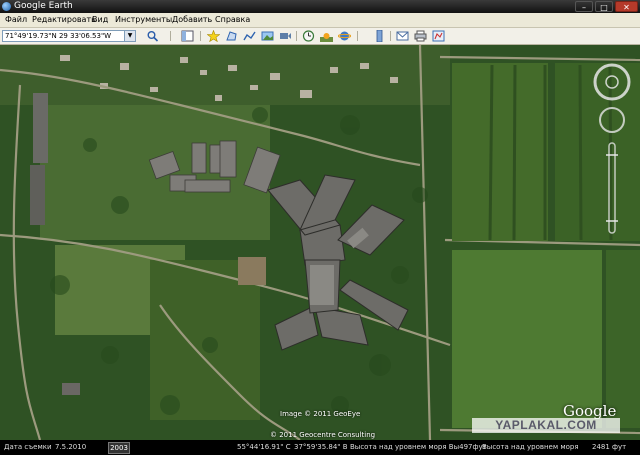  What do you see at coordinates (326, 36) in the screenshot?
I see `sun-icon` at bounding box center [326, 36].